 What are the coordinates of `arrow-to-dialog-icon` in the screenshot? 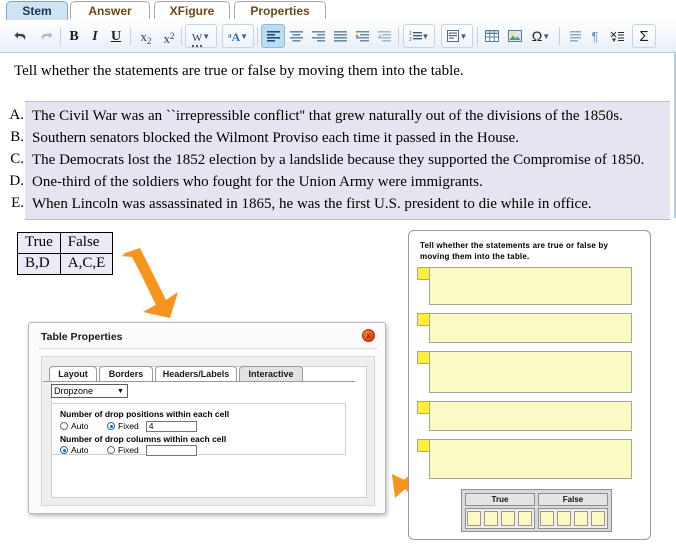 It's located at (150, 284).